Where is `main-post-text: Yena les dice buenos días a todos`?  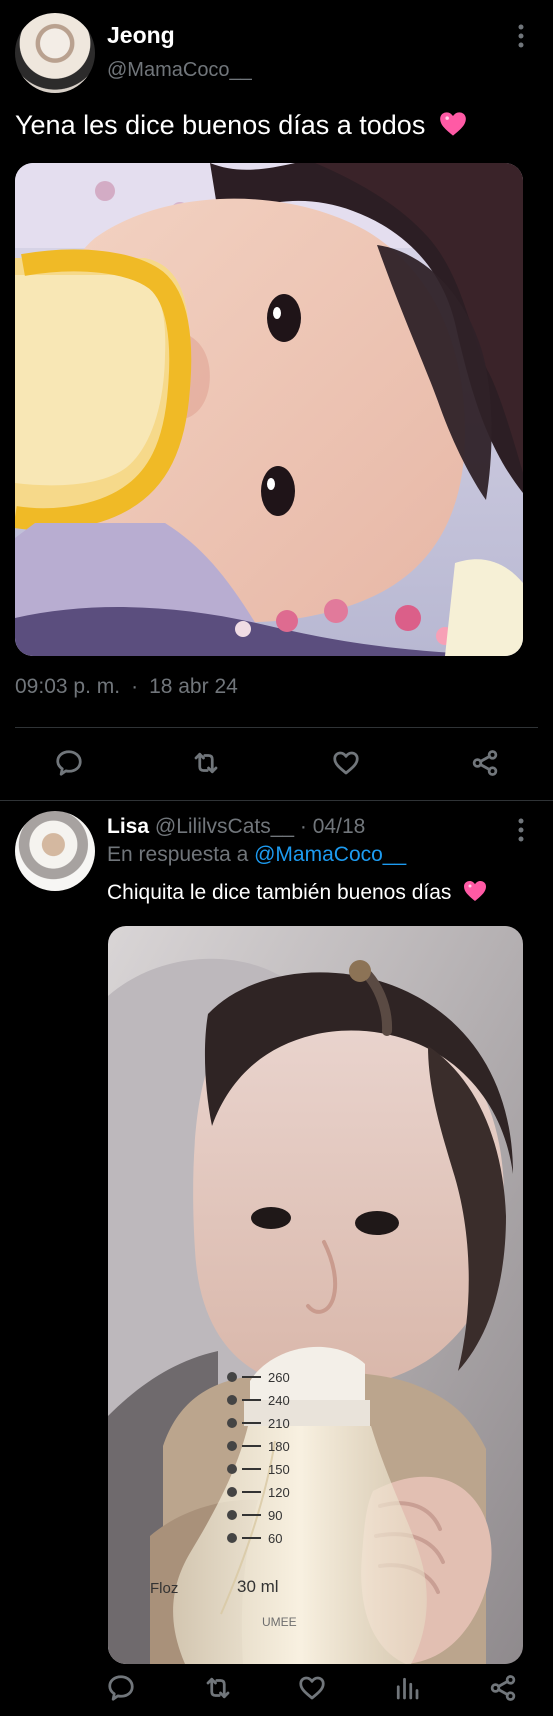
main-post-text: Yena les dice buenos días a todos is located at coordinates (241, 125).